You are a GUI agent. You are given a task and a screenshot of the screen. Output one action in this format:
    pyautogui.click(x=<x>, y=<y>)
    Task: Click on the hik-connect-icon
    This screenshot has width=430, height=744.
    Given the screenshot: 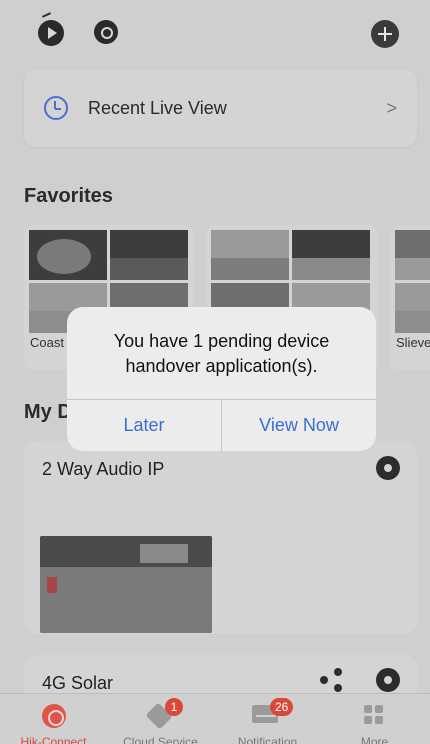 What is the action you would take?
    pyautogui.click(x=54, y=716)
    